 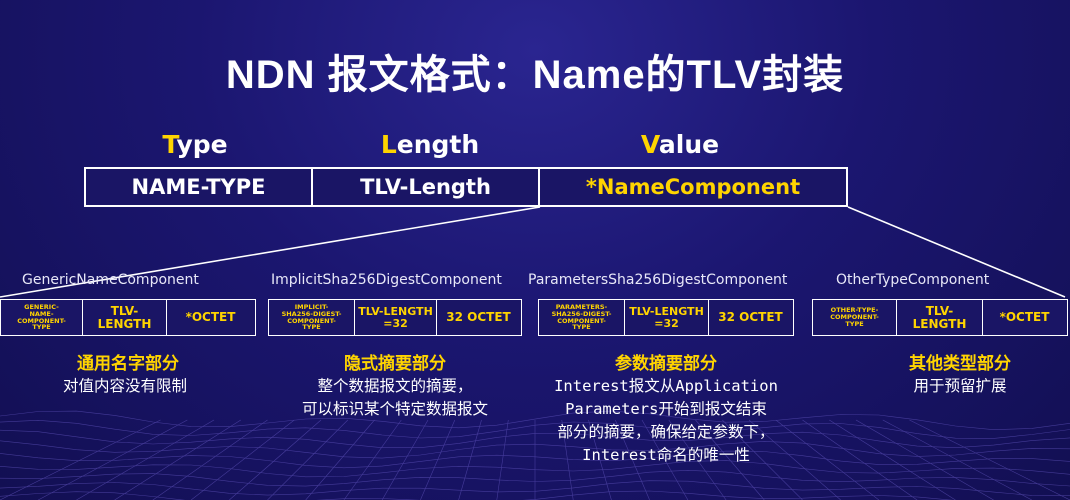 What do you see at coordinates (478, 317) in the screenshot?
I see `implicit-value-cell: 32 OCTET` at bounding box center [478, 317].